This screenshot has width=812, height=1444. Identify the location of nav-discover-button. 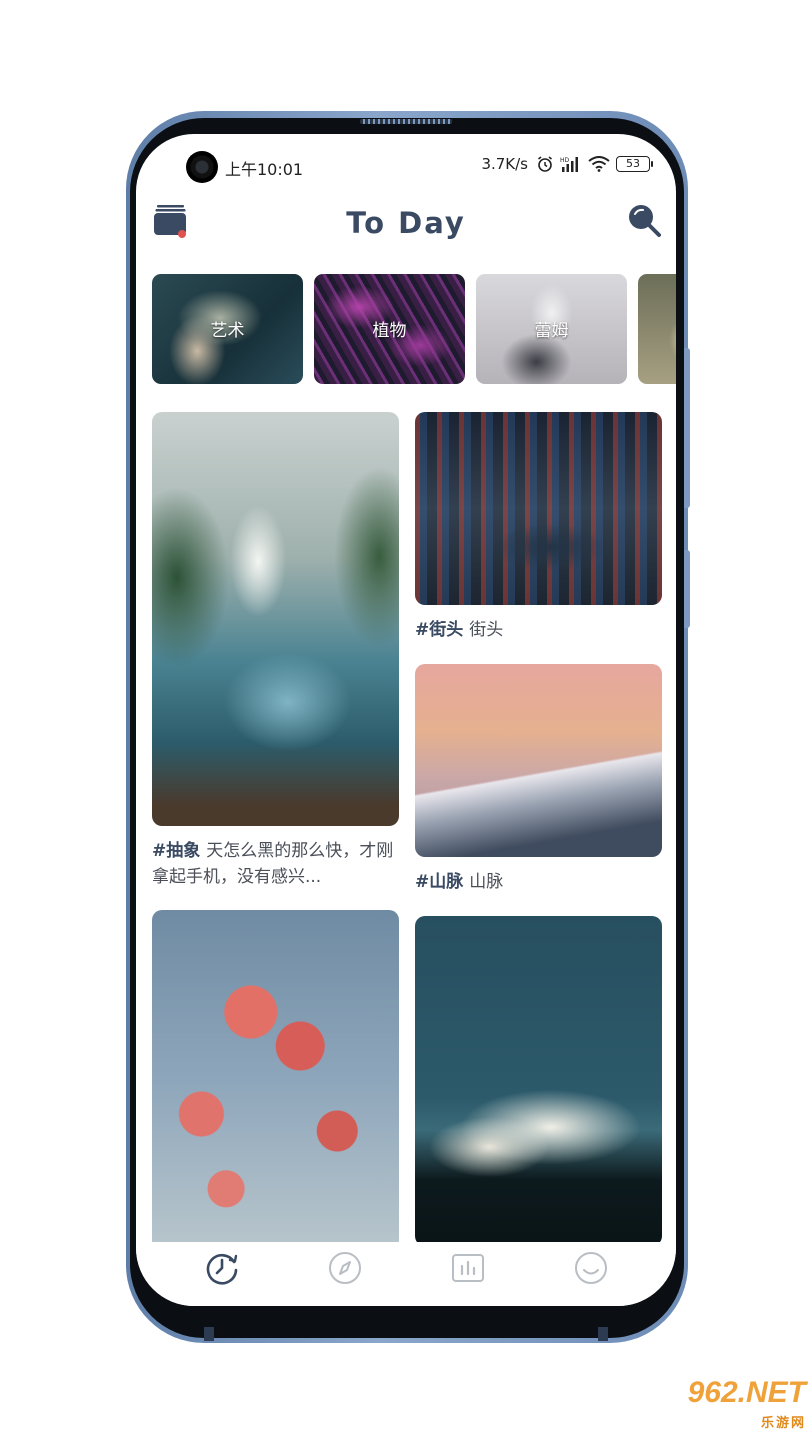
(345, 1270).